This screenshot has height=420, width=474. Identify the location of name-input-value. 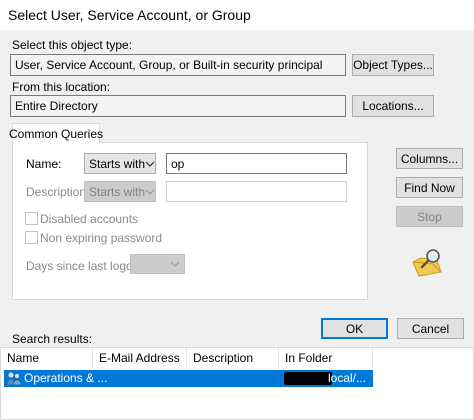
(256, 164).